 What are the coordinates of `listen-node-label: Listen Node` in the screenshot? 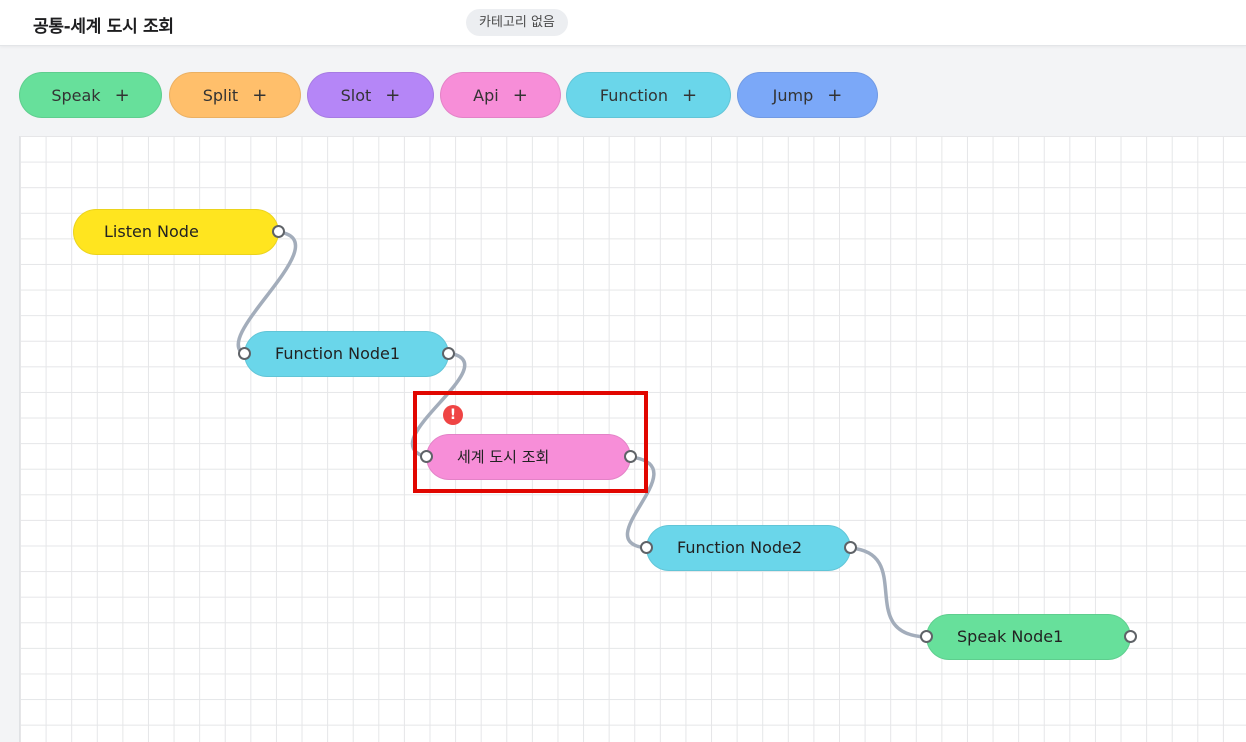 It's located at (151, 231).